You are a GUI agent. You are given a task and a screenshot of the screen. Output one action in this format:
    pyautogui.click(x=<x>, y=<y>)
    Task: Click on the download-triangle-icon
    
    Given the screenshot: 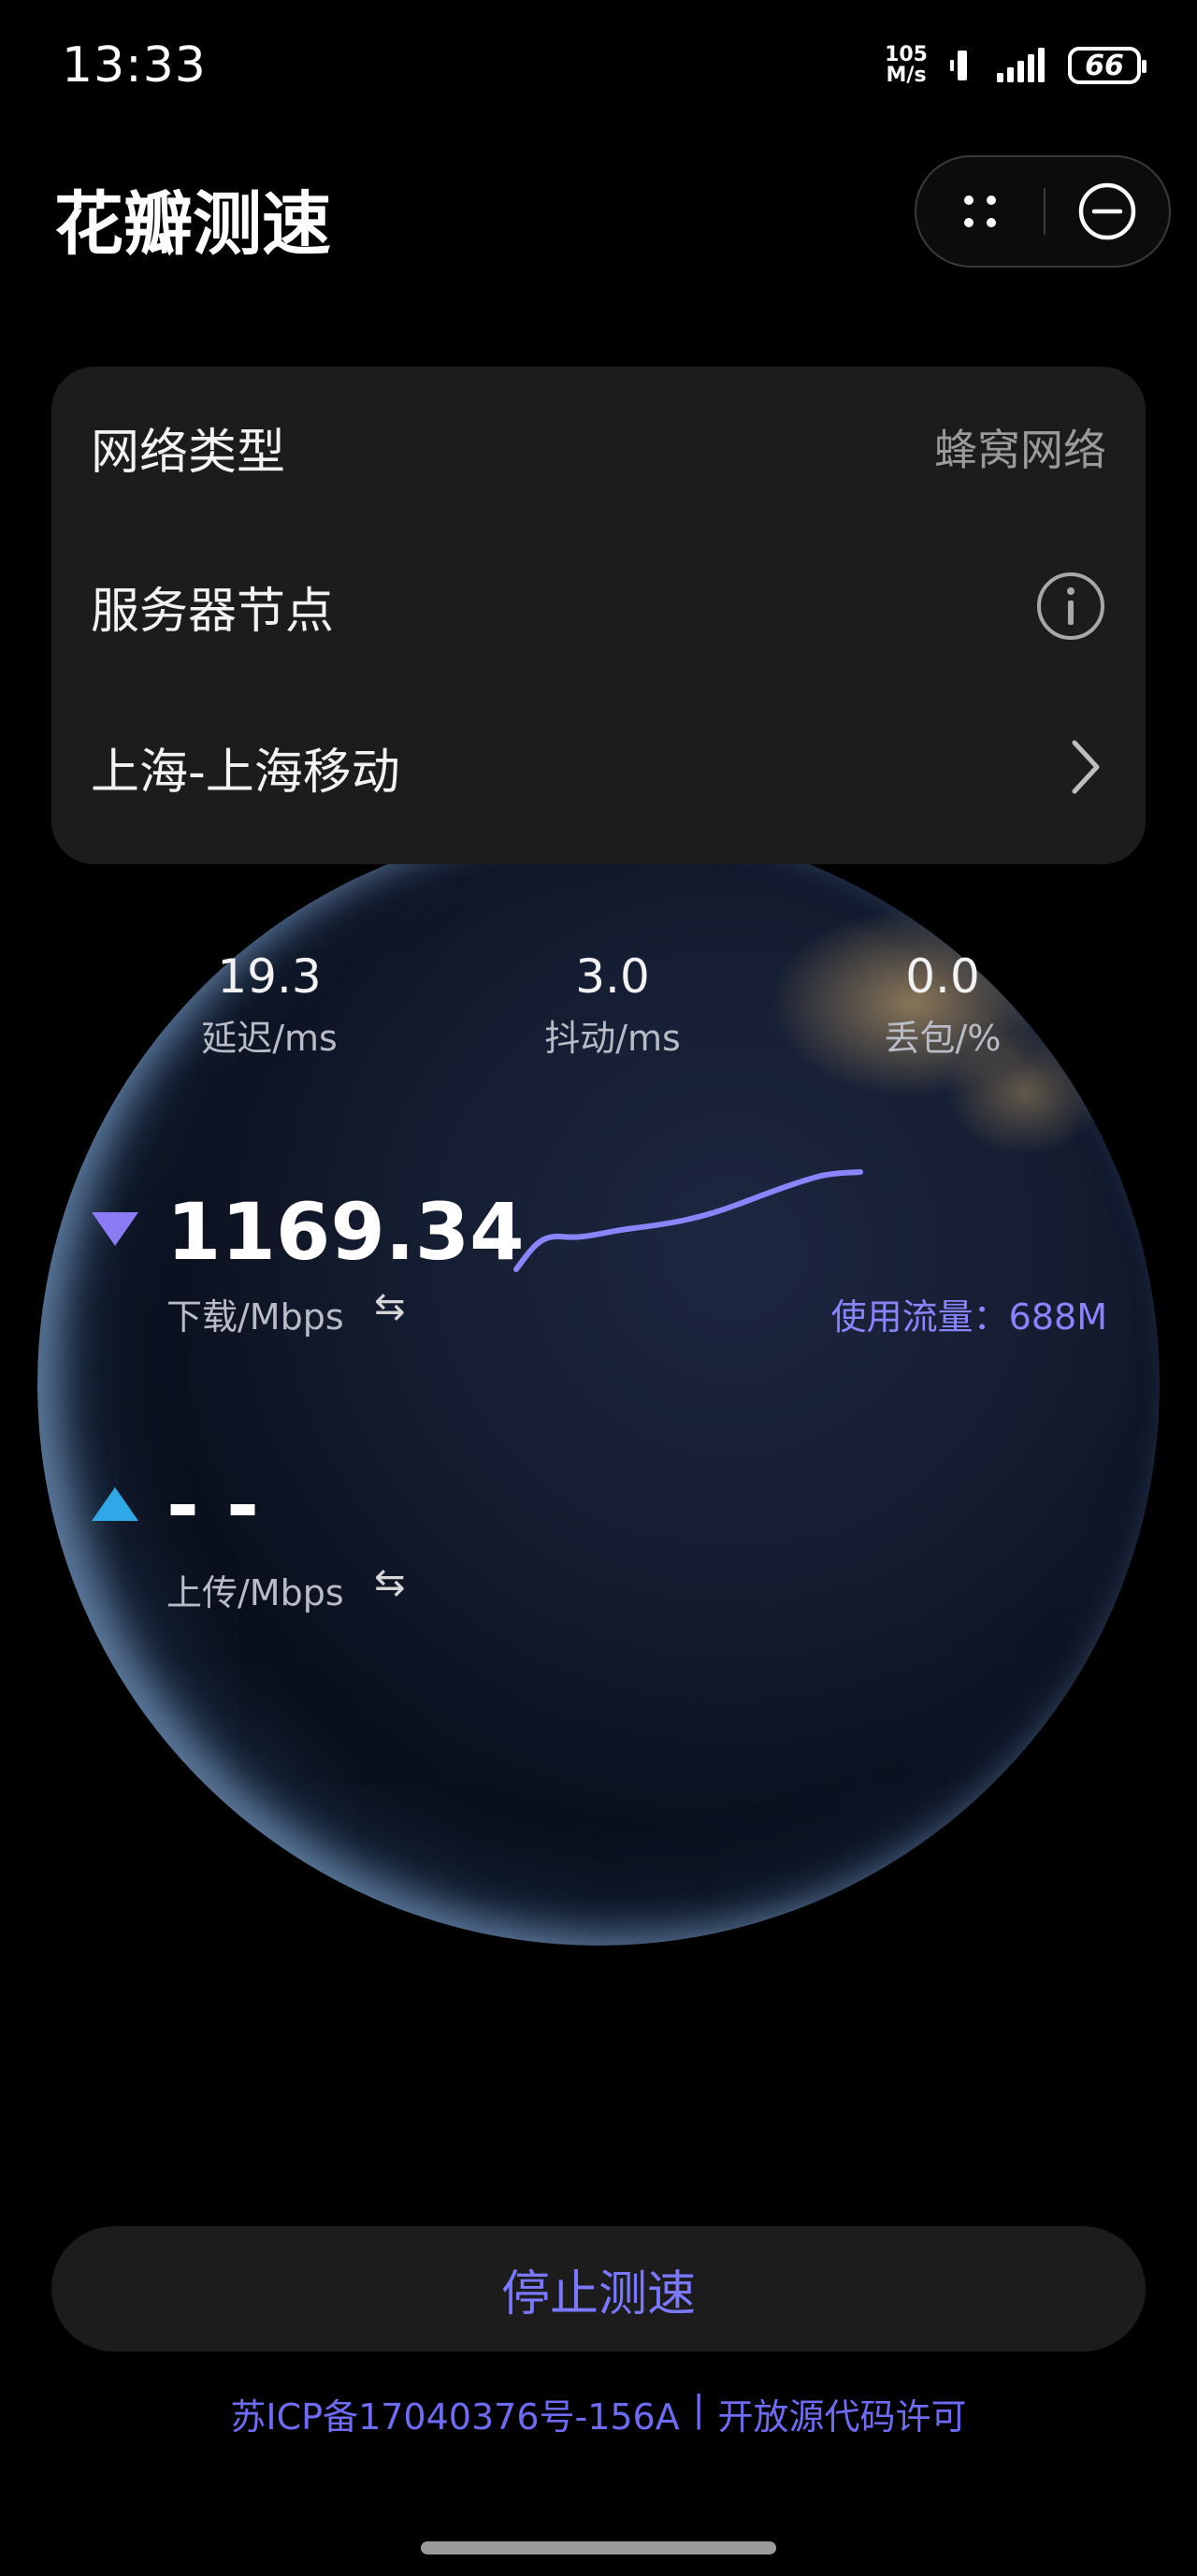 What is the action you would take?
    pyautogui.click(x=115, y=1229)
    